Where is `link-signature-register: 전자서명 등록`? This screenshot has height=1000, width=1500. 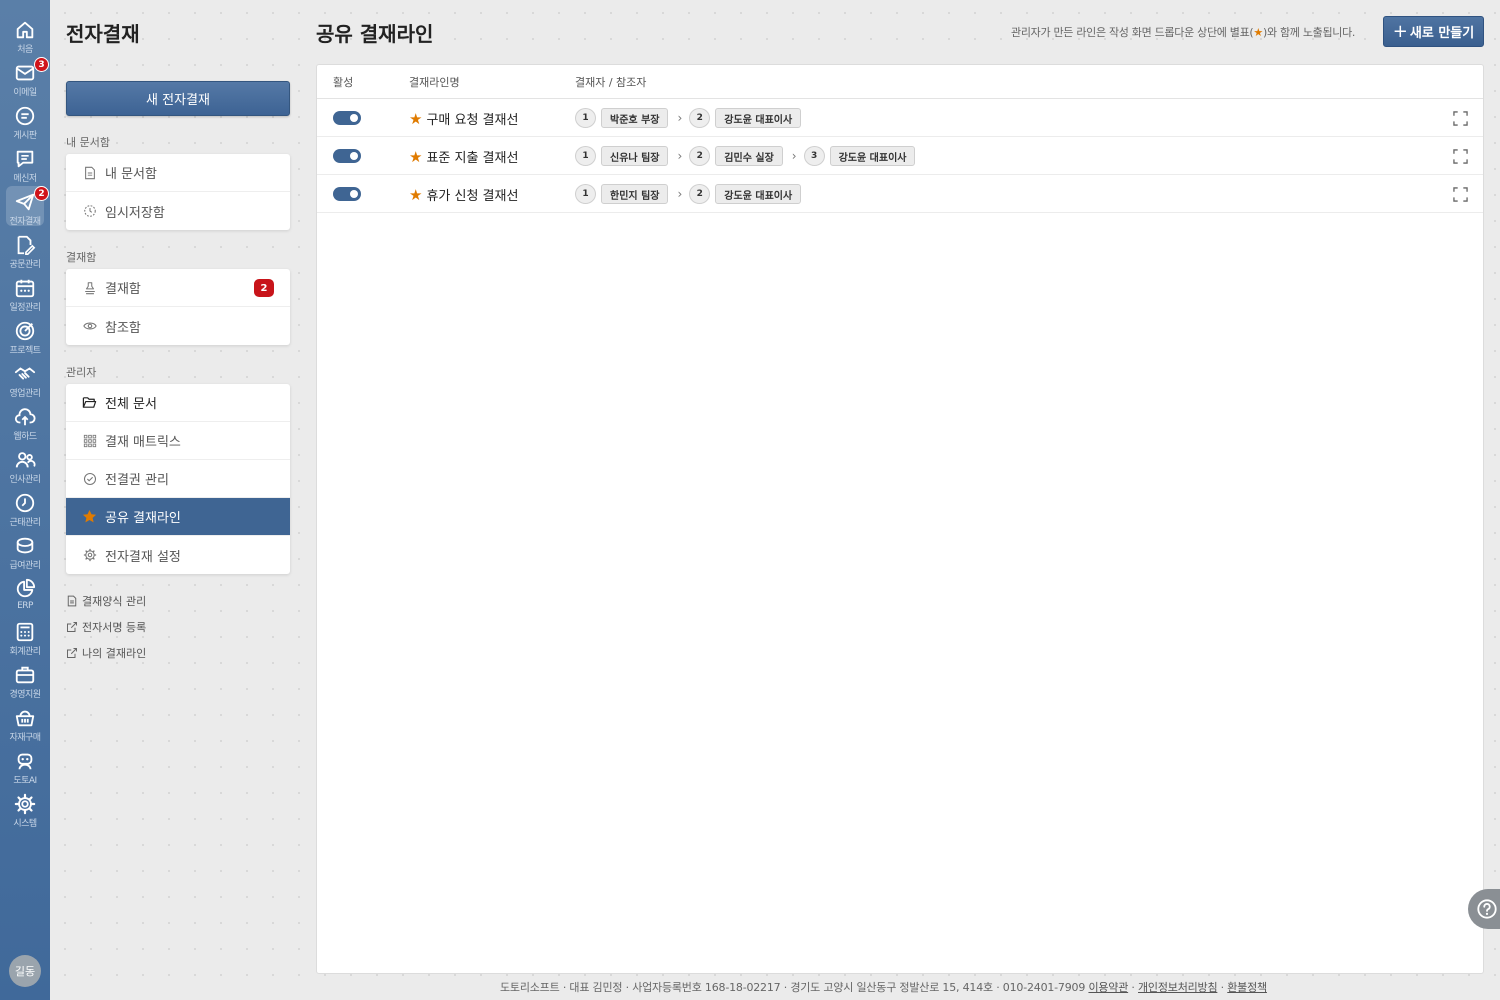 link-signature-register: 전자서명 등록 is located at coordinates (106, 627).